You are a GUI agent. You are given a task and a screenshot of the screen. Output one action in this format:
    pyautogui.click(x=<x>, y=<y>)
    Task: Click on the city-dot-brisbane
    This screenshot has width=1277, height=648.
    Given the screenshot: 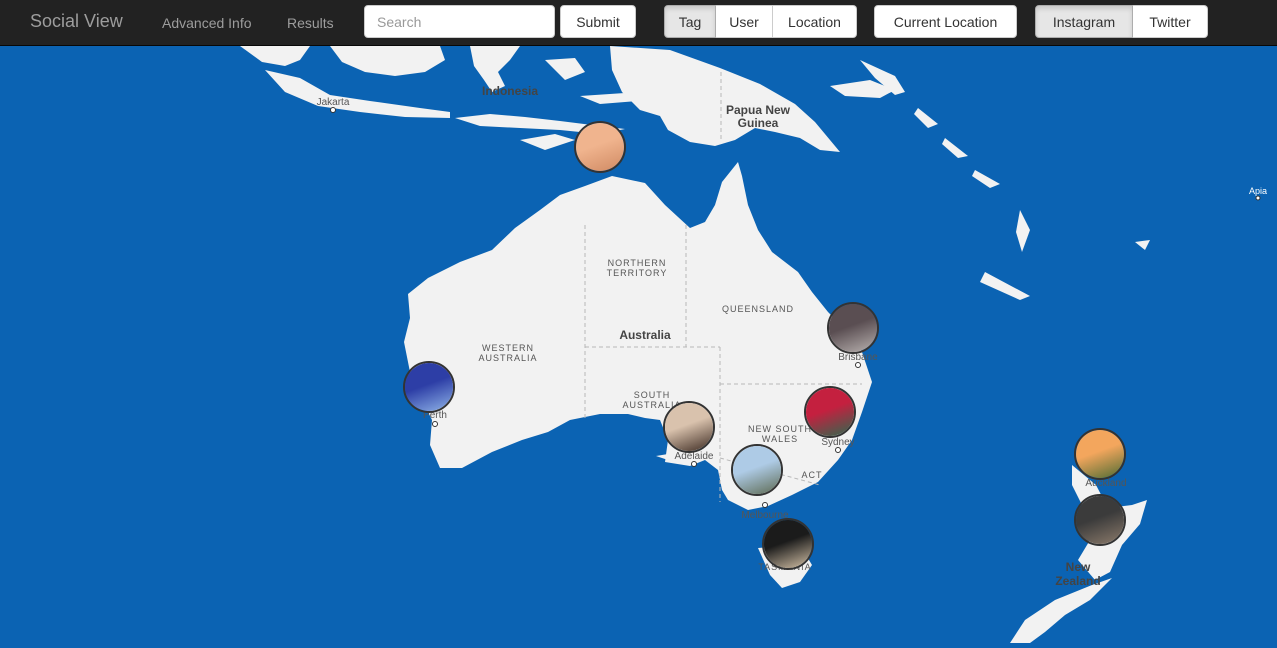 What is the action you would take?
    pyautogui.click(x=858, y=365)
    